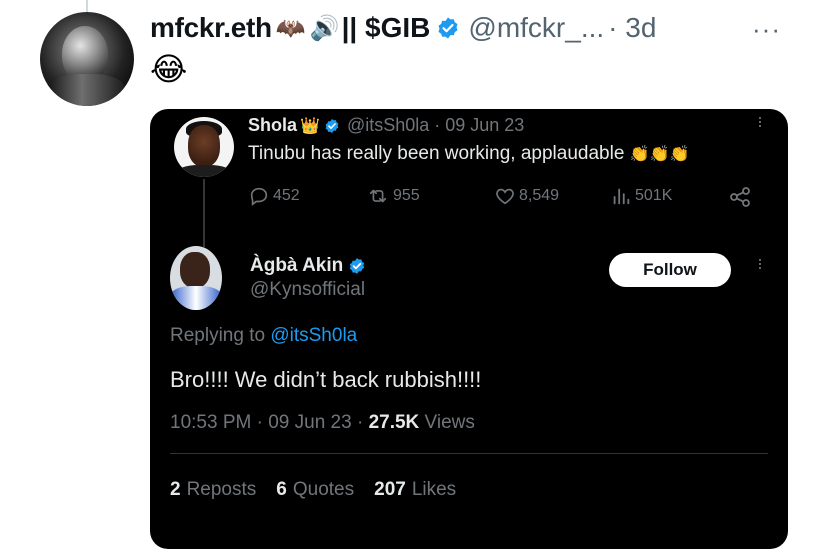 Image resolution: width=828 pixels, height=558 pixels. I want to click on reply-count: 452, so click(286, 195).